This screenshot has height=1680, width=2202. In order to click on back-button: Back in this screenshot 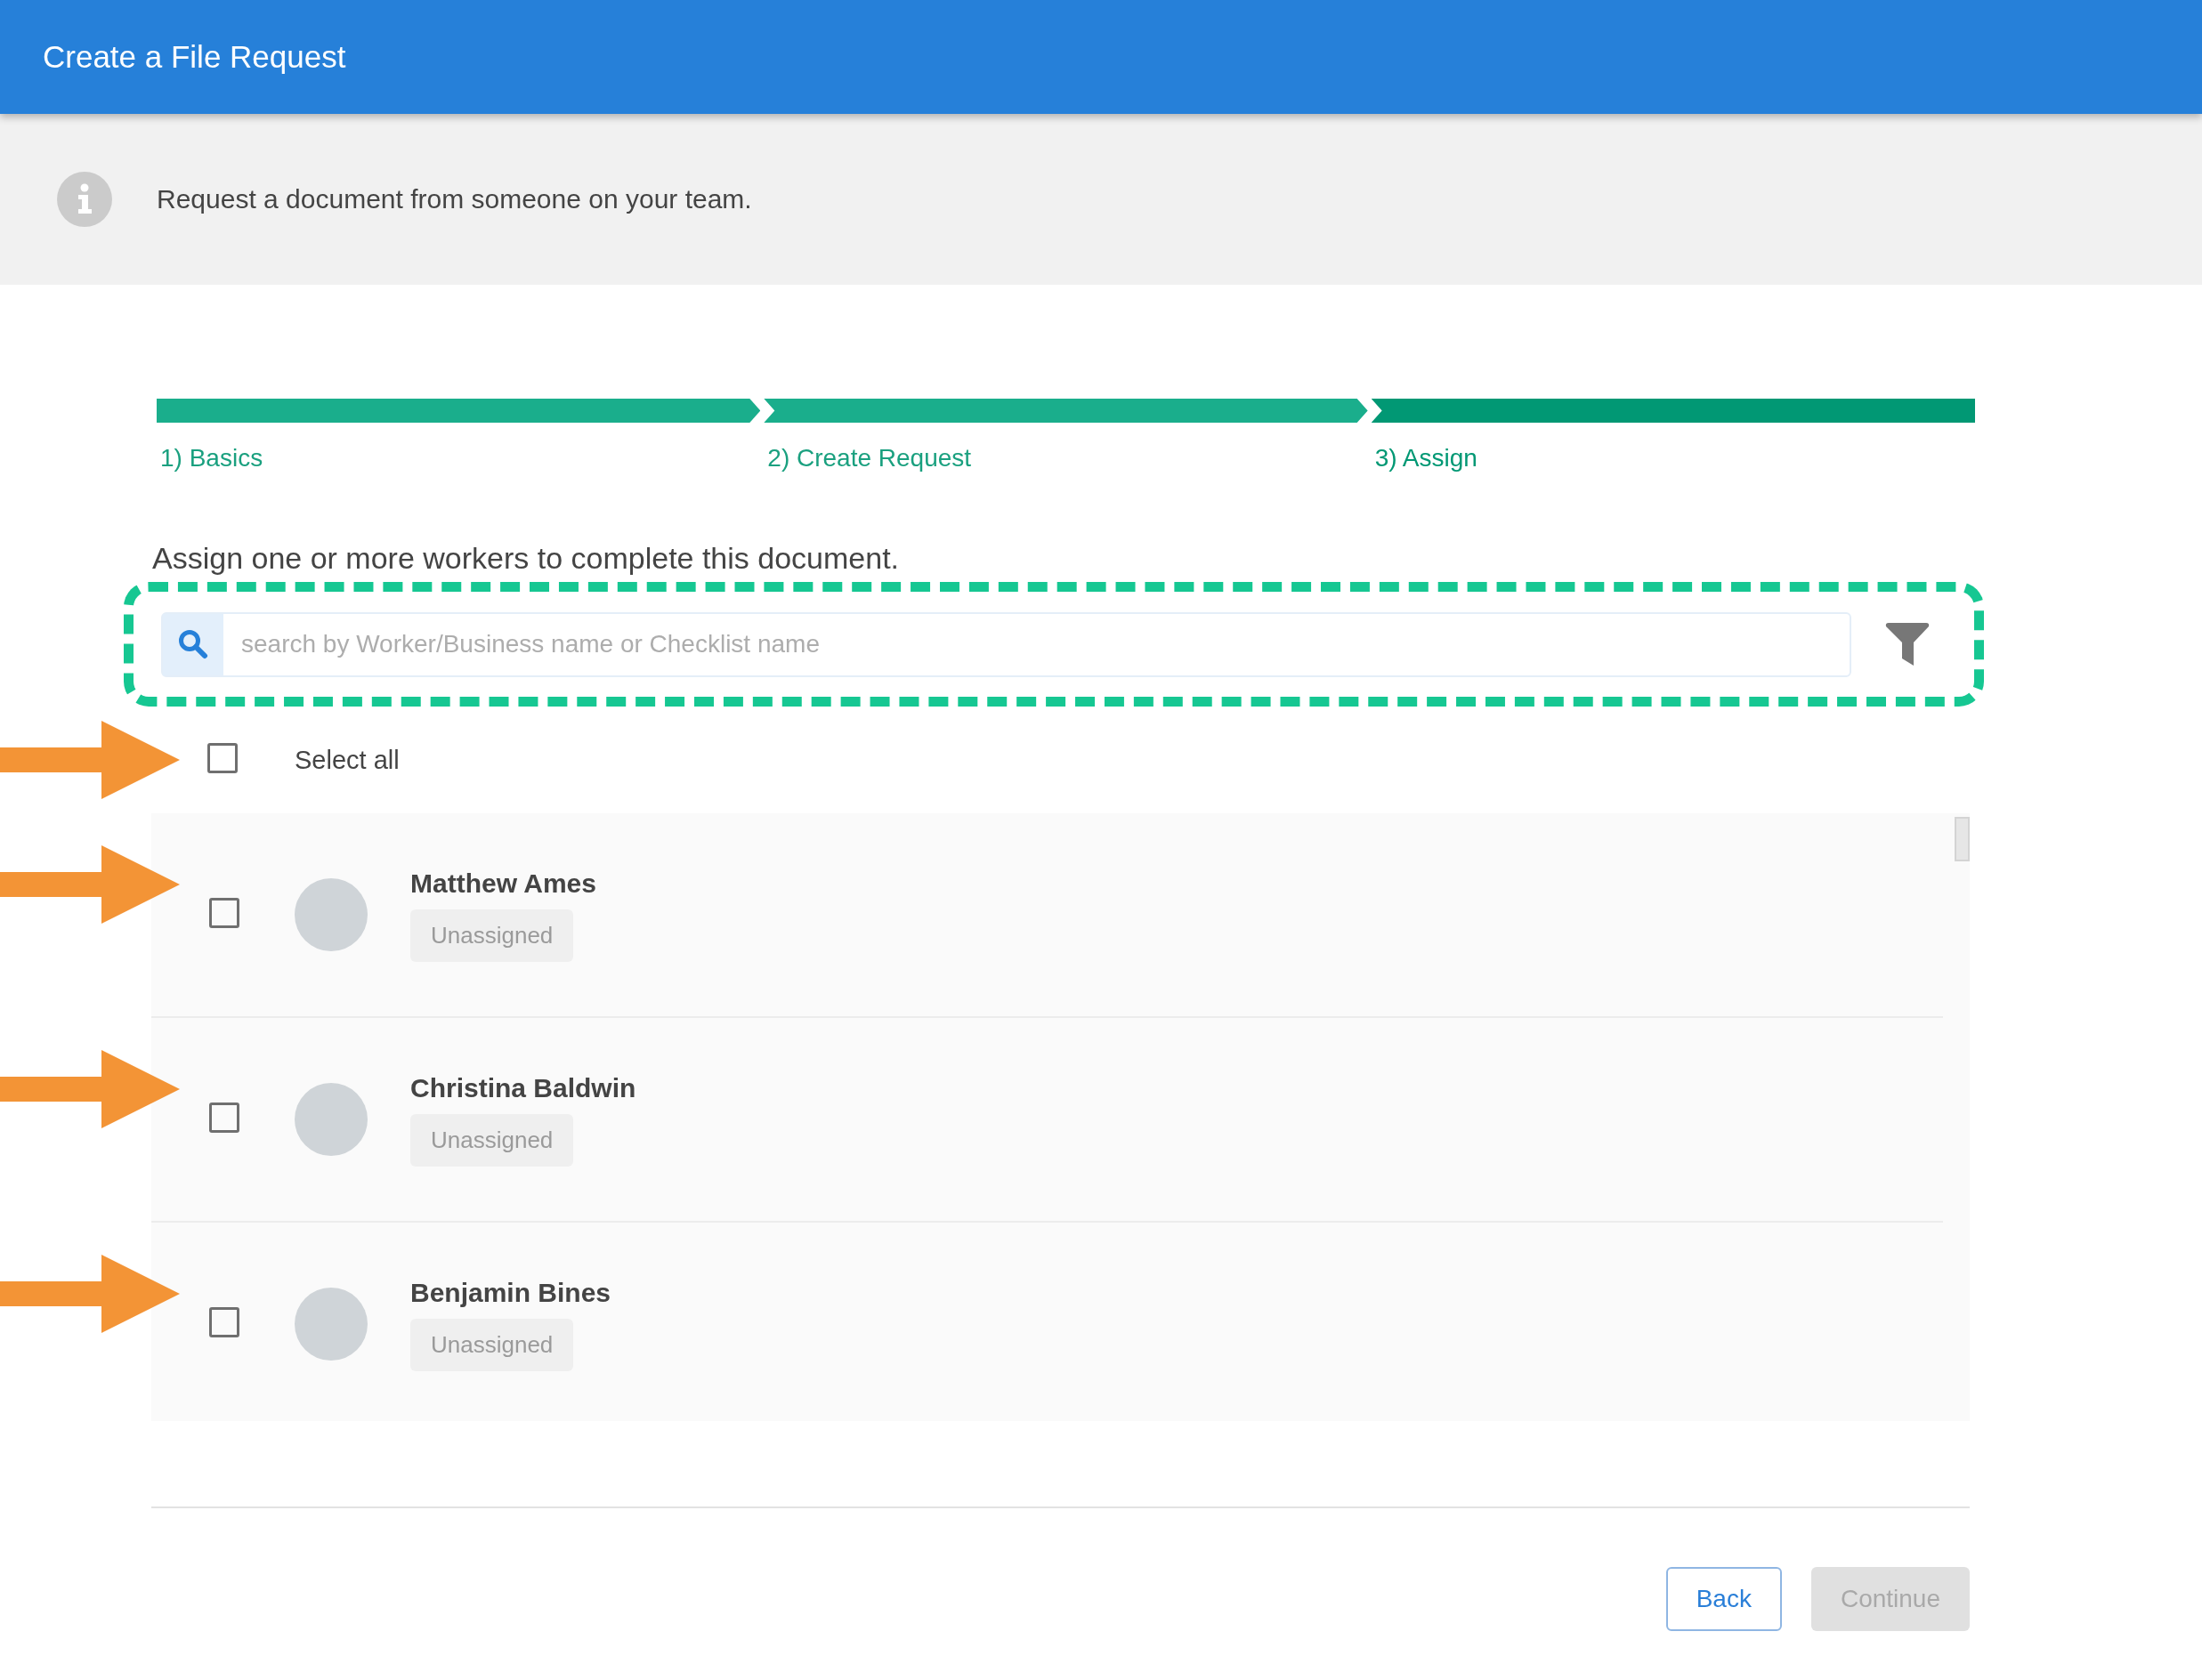, I will do `click(1723, 1599)`.